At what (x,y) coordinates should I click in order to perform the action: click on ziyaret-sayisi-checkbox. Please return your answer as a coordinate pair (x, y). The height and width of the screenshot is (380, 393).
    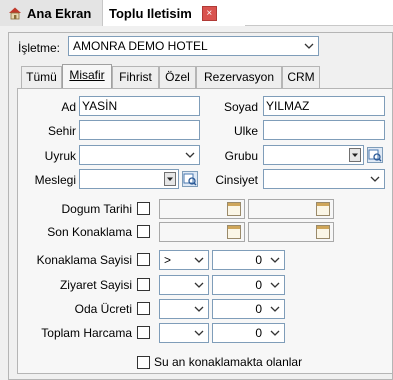
    Looking at the image, I should click on (143, 284).